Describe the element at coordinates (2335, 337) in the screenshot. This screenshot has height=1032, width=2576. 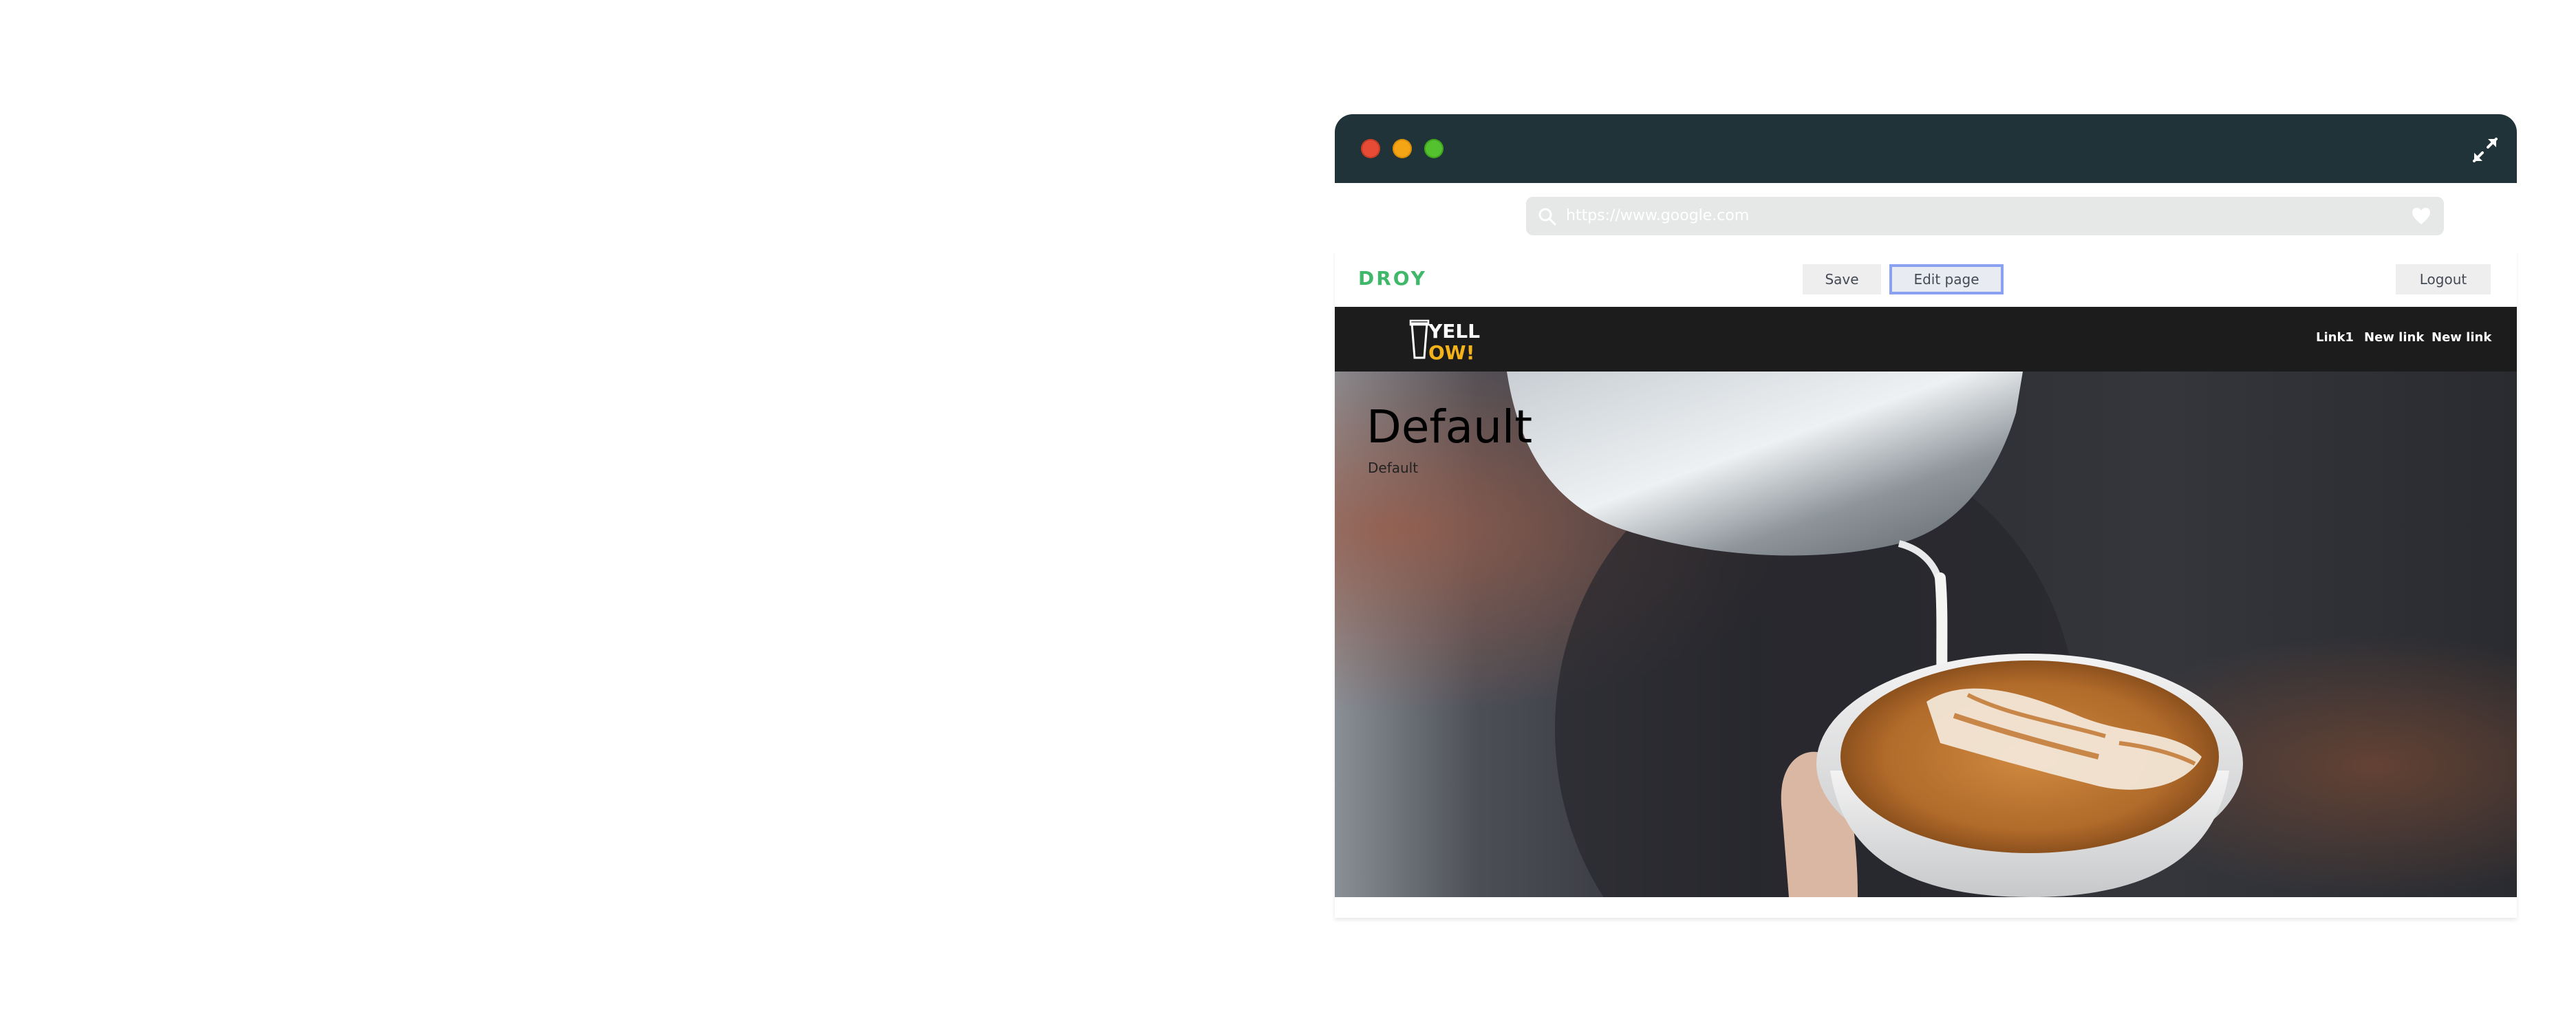
I see `nav-link-1: Link1` at that location.